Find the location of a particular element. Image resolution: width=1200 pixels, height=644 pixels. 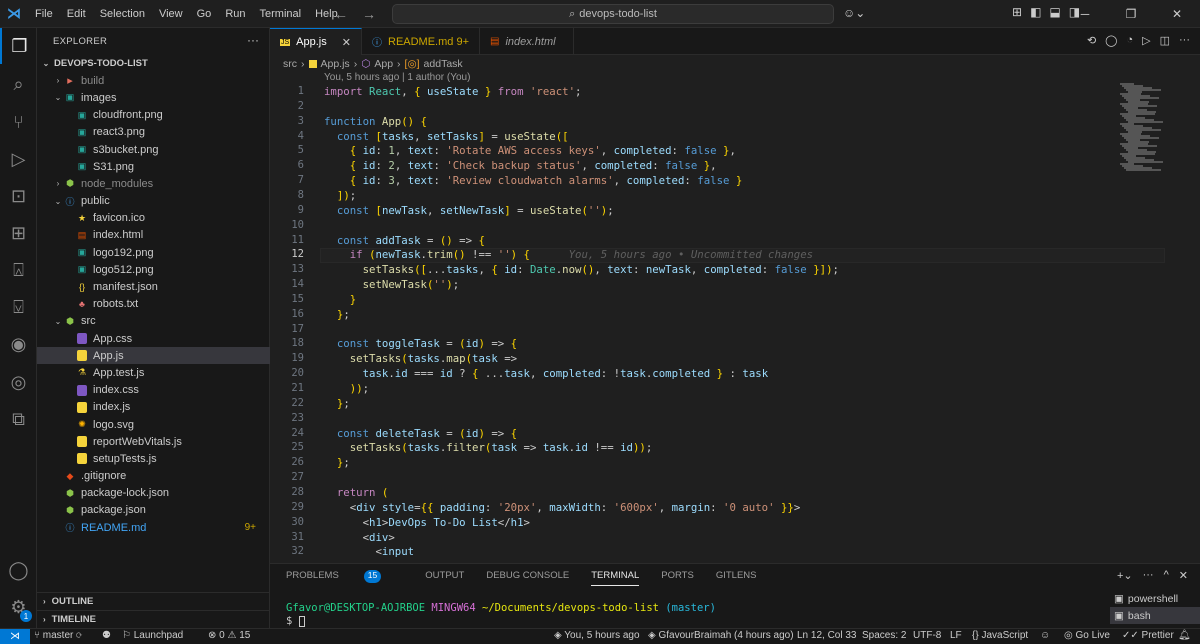

code-line: function App() { is located at coordinates (375, 121).